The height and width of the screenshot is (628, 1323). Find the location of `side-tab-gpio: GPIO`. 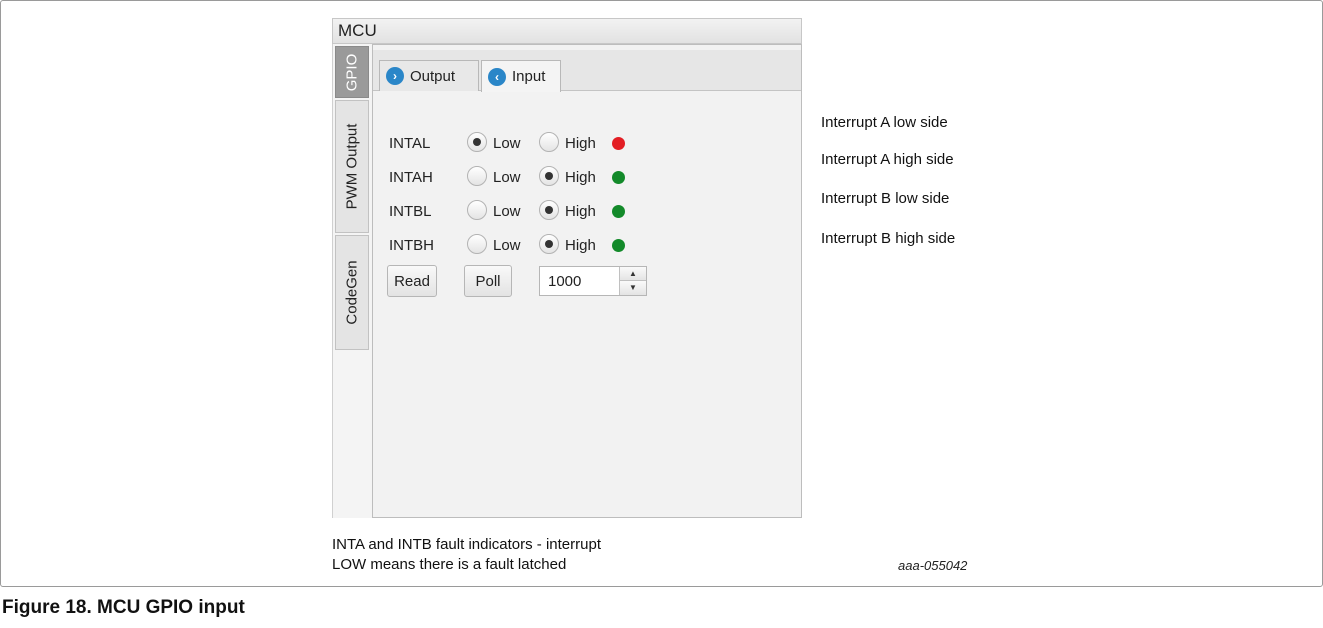

side-tab-gpio: GPIO is located at coordinates (352, 72).